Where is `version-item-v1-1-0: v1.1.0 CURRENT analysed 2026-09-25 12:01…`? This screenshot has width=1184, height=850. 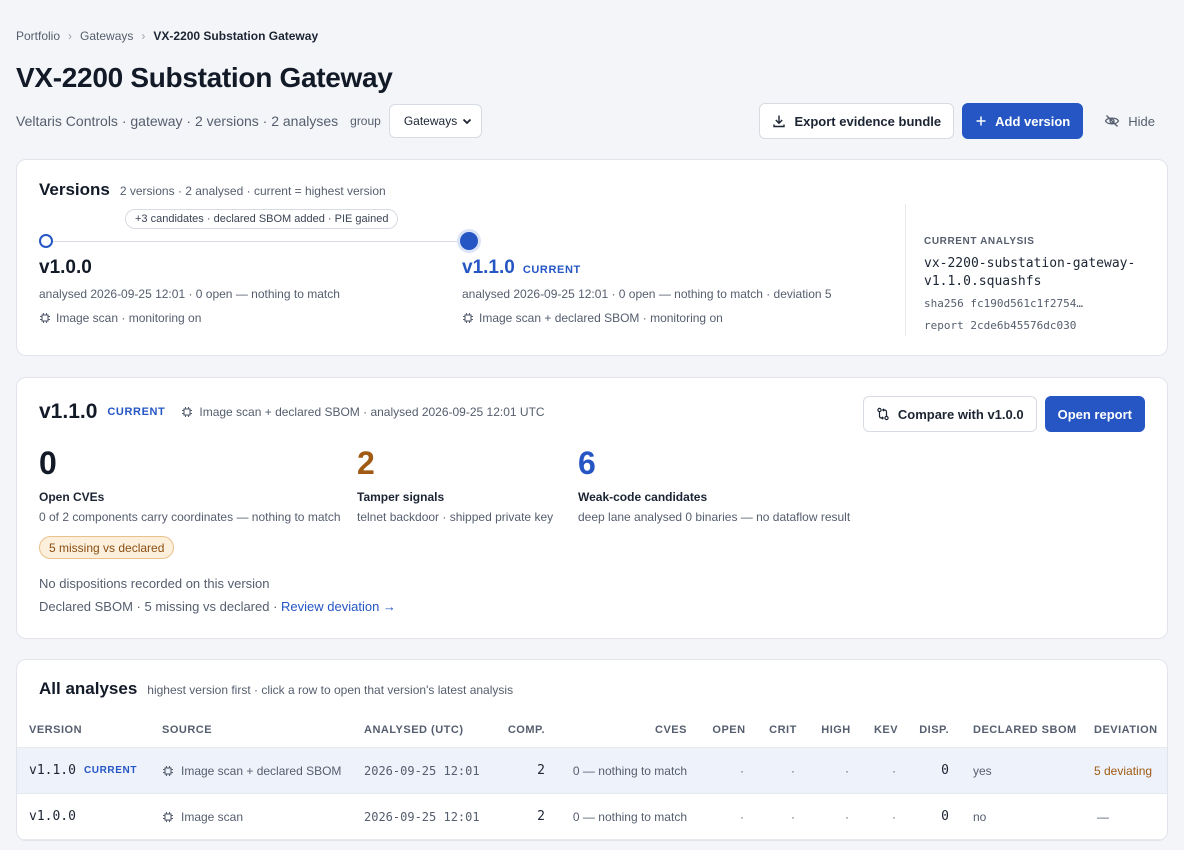
version-item-v1-1-0: v1.1.0 CURRENT analysed 2026-09-25 12:01… is located at coordinates (647, 291).